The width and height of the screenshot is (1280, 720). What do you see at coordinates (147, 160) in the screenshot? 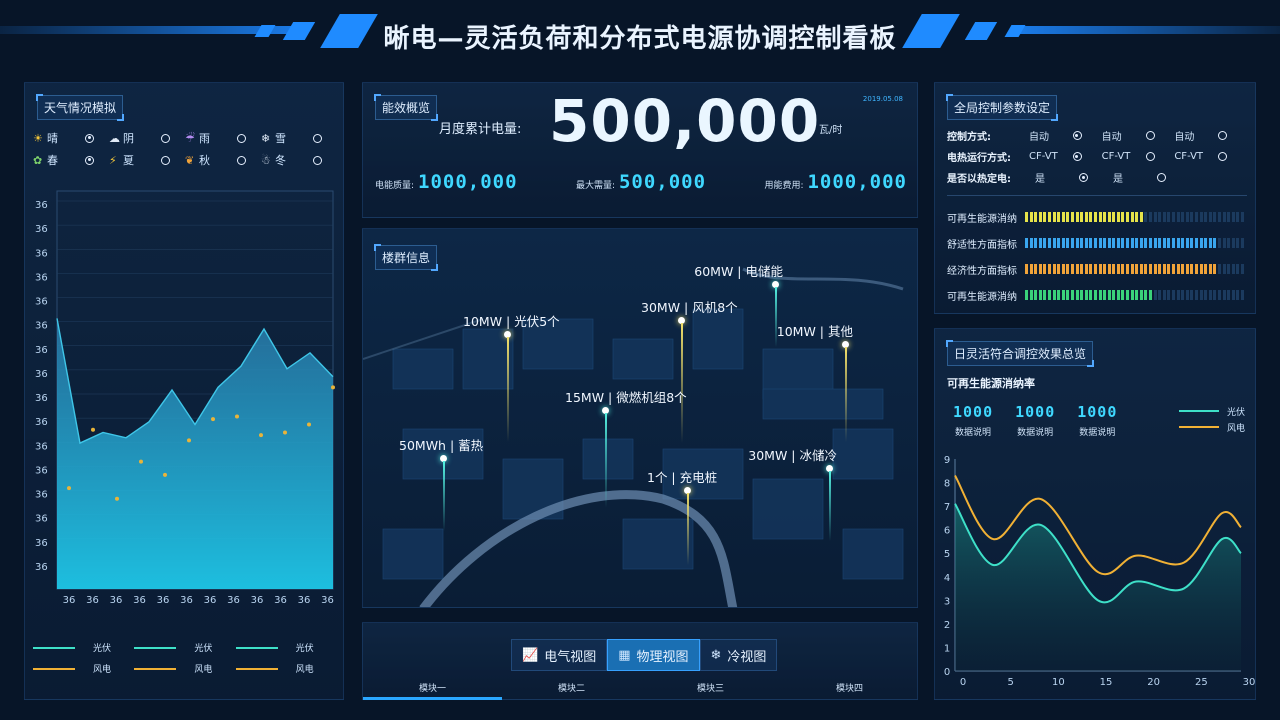
I see `weather-option: ⚡ 夏` at bounding box center [147, 160].